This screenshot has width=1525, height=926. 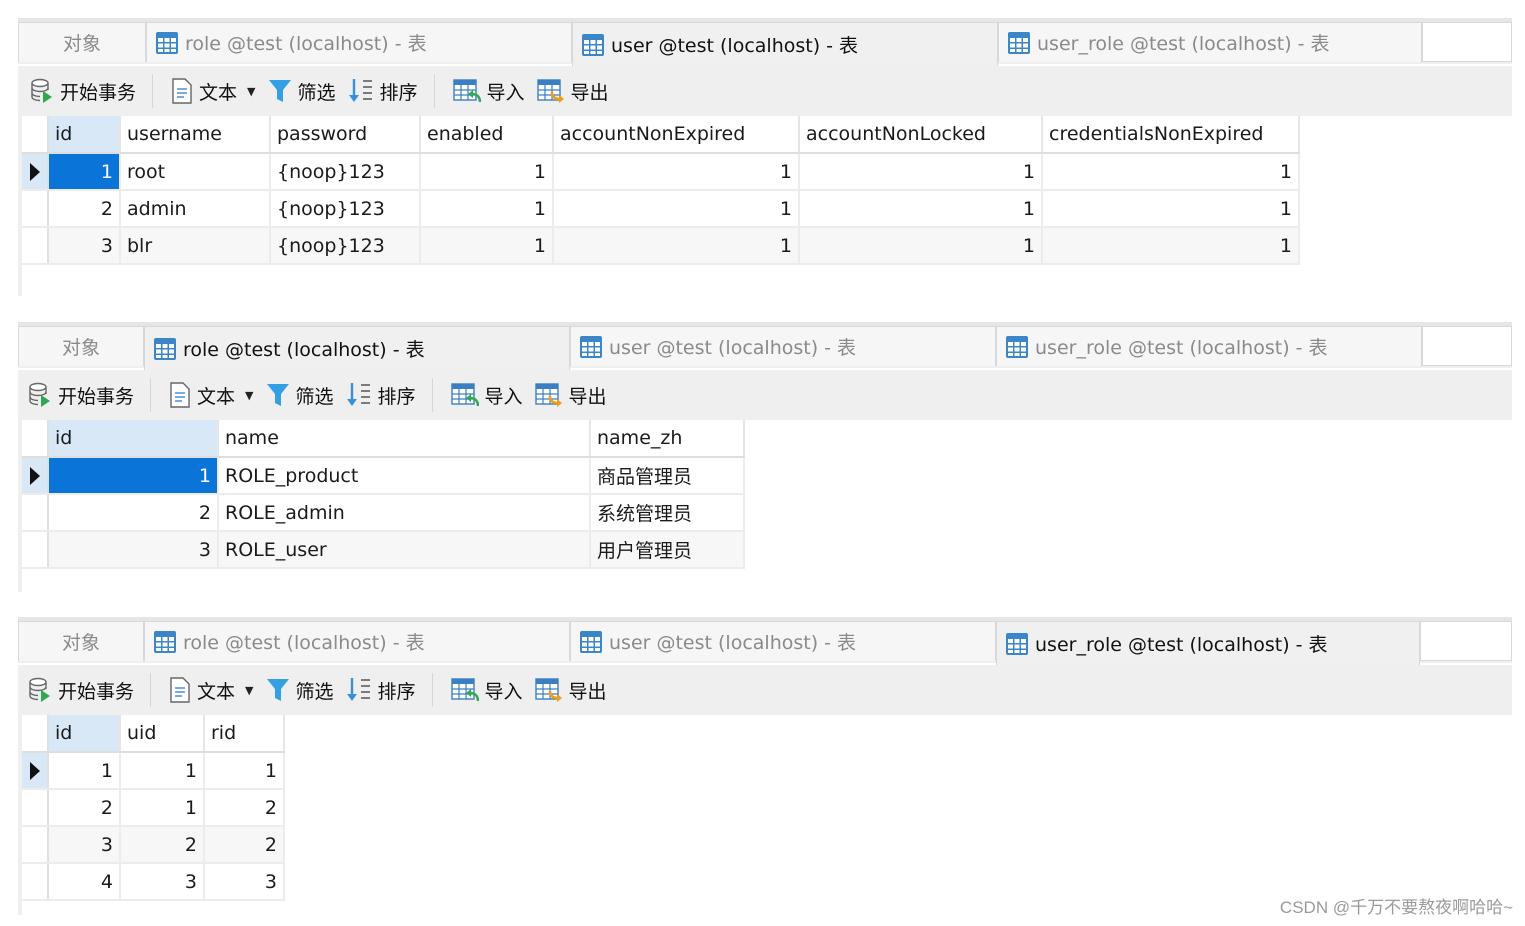 I want to click on cell-uid: 2, so click(x=162, y=845).